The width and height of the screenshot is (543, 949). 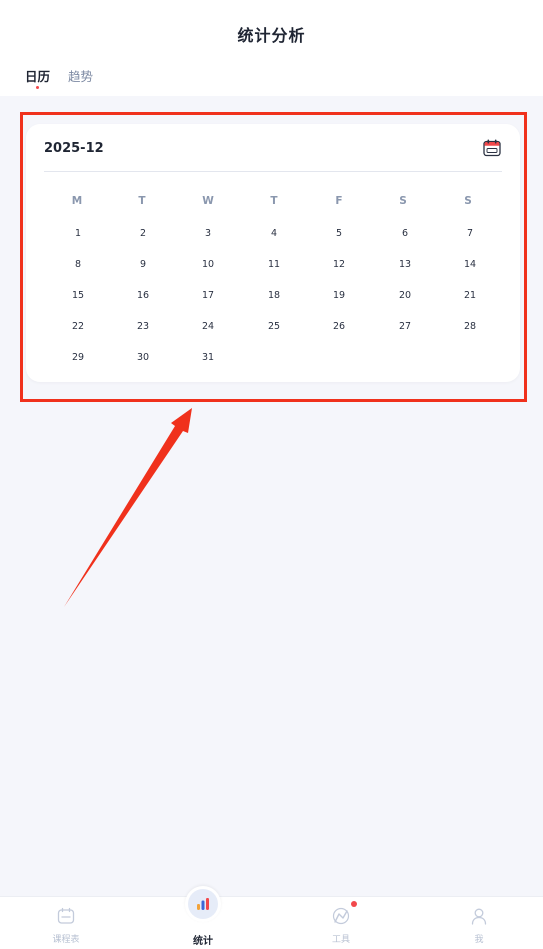 I want to click on nav-label: 工具, so click(x=340, y=940).